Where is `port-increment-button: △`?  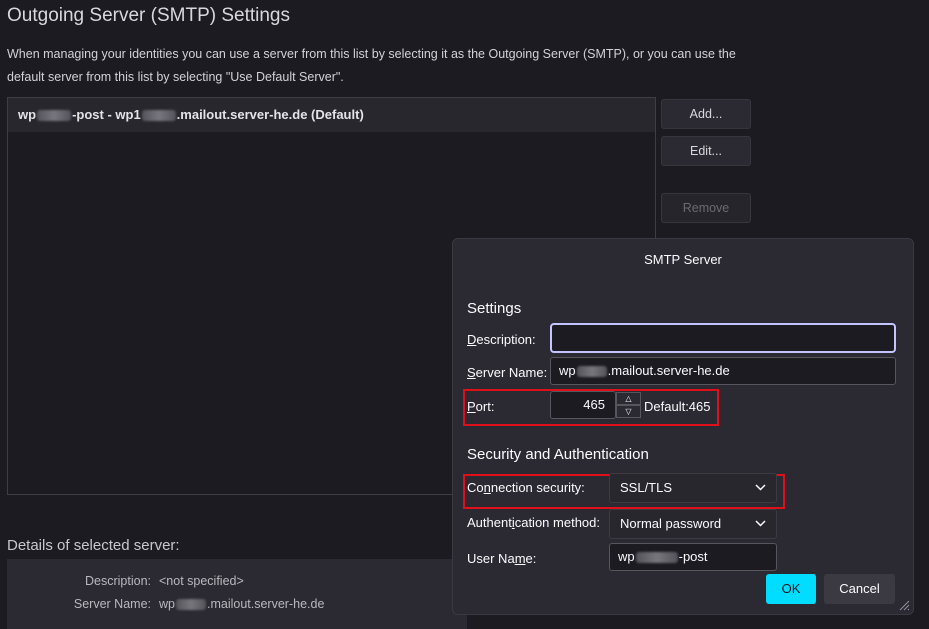 port-increment-button: △ is located at coordinates (628, 398).